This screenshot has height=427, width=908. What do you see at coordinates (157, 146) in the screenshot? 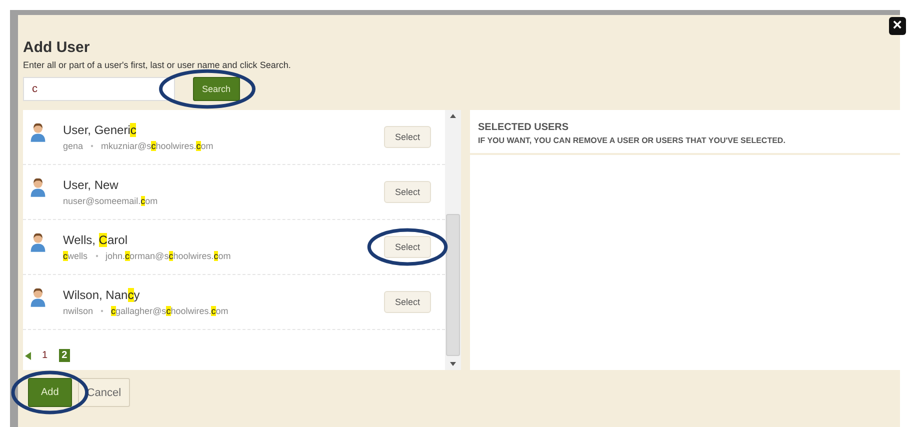
I see `user-email: mkuzniar@schoolwires.com` at bounding box center [157, 146].